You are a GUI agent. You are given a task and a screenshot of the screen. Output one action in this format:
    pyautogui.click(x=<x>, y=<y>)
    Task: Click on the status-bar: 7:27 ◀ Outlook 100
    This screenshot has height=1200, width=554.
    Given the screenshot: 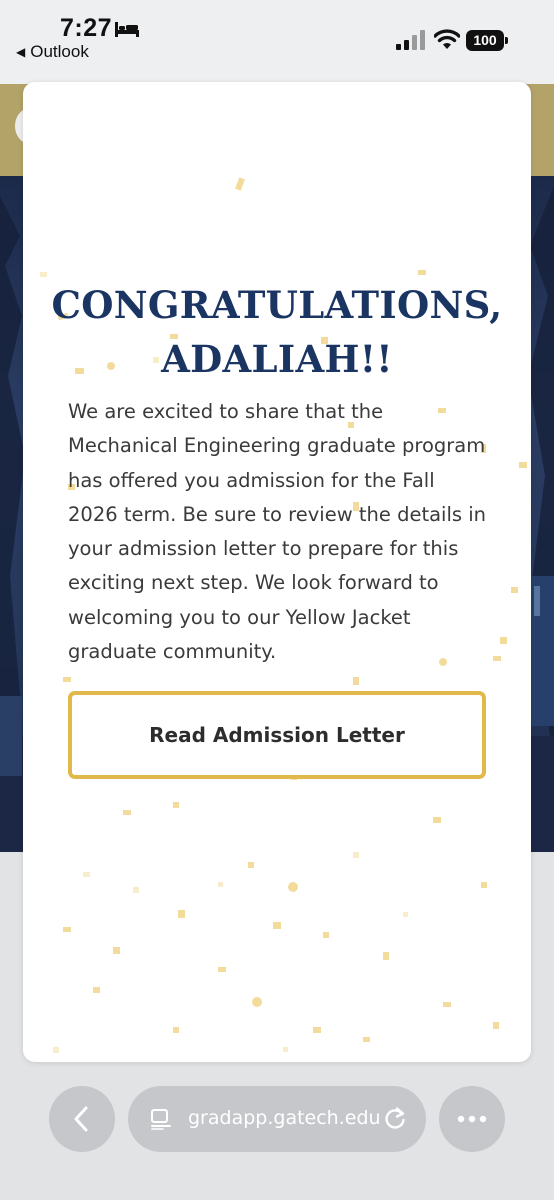 What is the action you would take?
    pyautogui.click(x=277, y=42)
    